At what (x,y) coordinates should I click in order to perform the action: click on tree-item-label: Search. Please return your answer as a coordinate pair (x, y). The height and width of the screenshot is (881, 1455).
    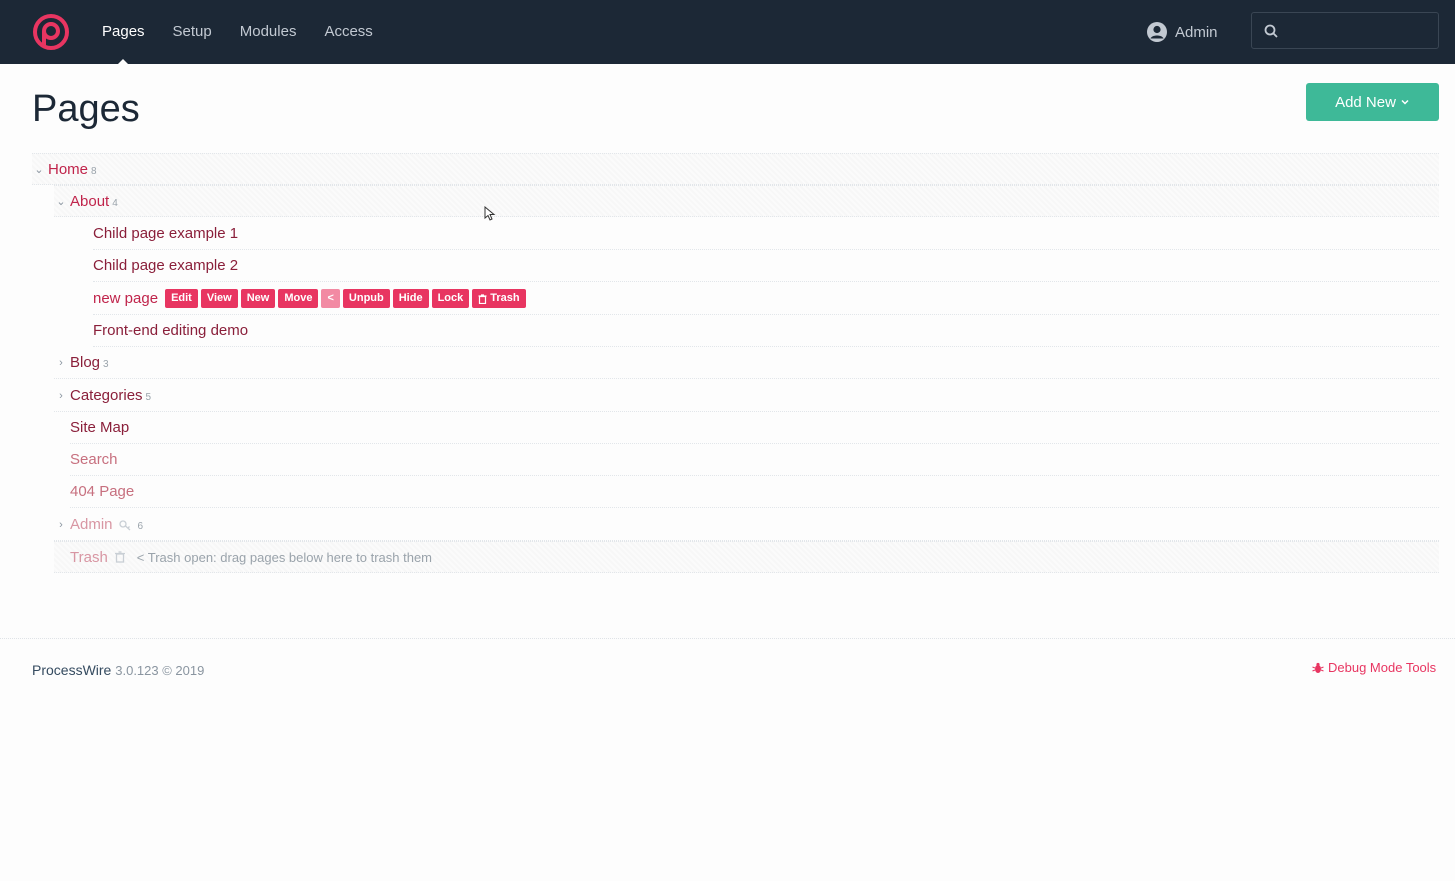
    Looking at the image, I should click on (94, 459).